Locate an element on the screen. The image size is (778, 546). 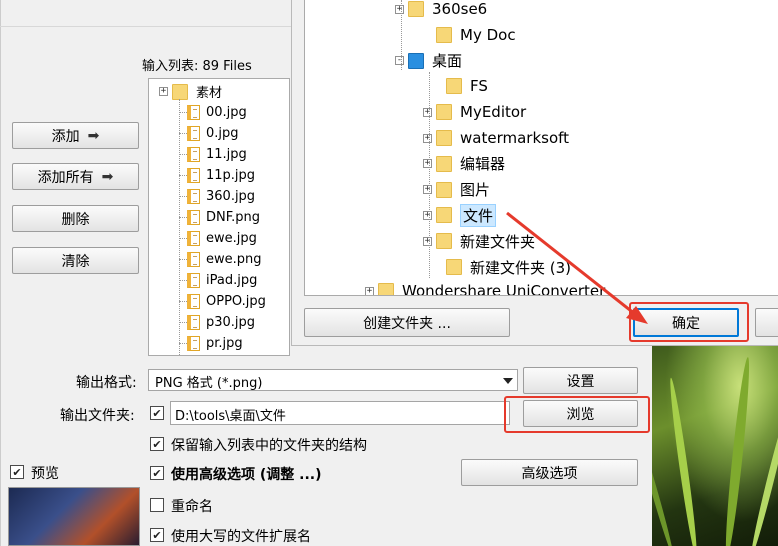
background-photo is located at coordinates (715, 446).